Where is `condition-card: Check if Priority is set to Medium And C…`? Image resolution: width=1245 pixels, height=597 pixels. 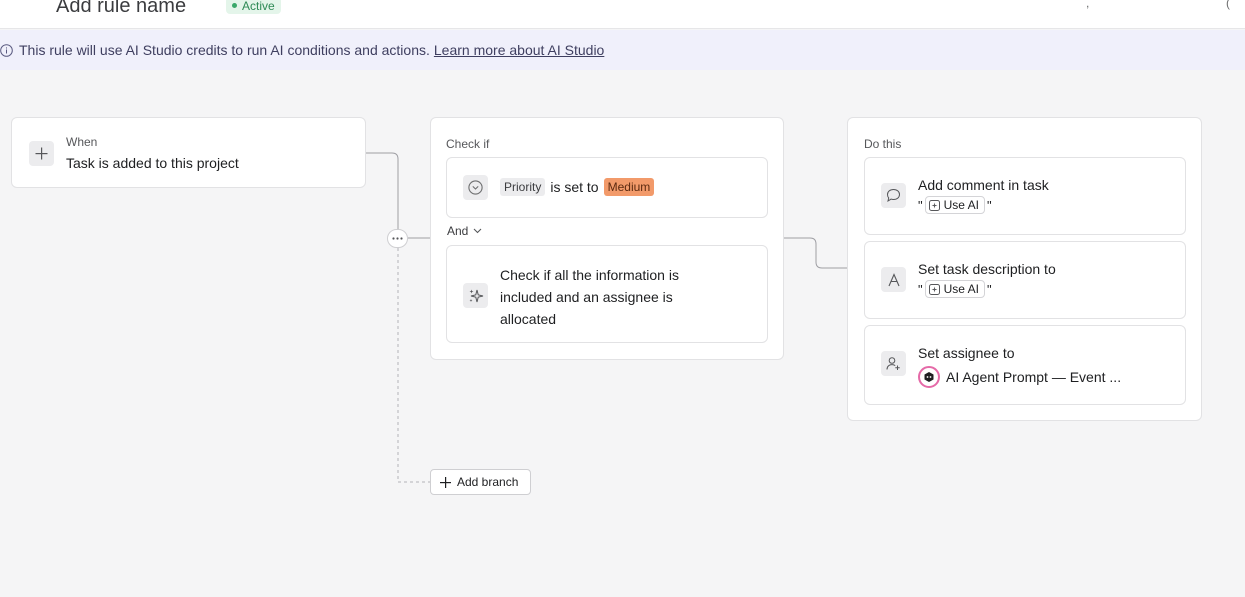 condition-card: Check if Priority is set to Medium And C… is located at coordinates (607, 238).